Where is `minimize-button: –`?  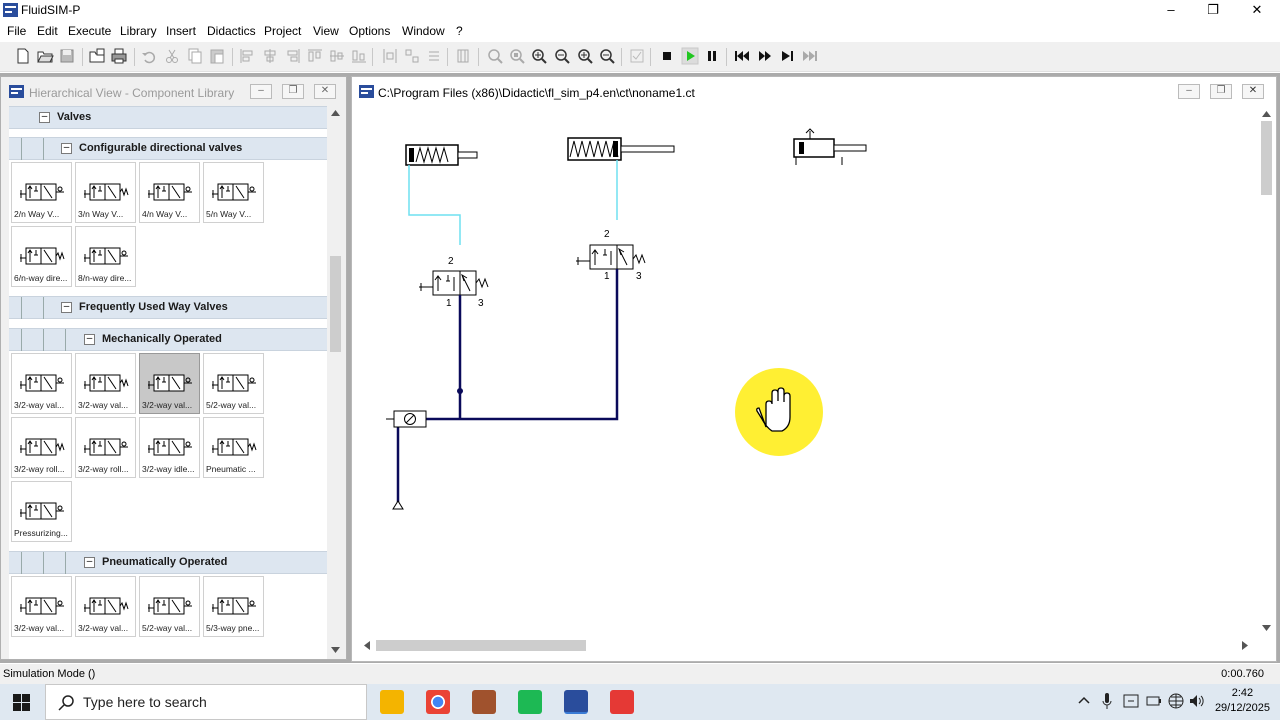
minimize-button: – is located at coordinates (1171, 10).